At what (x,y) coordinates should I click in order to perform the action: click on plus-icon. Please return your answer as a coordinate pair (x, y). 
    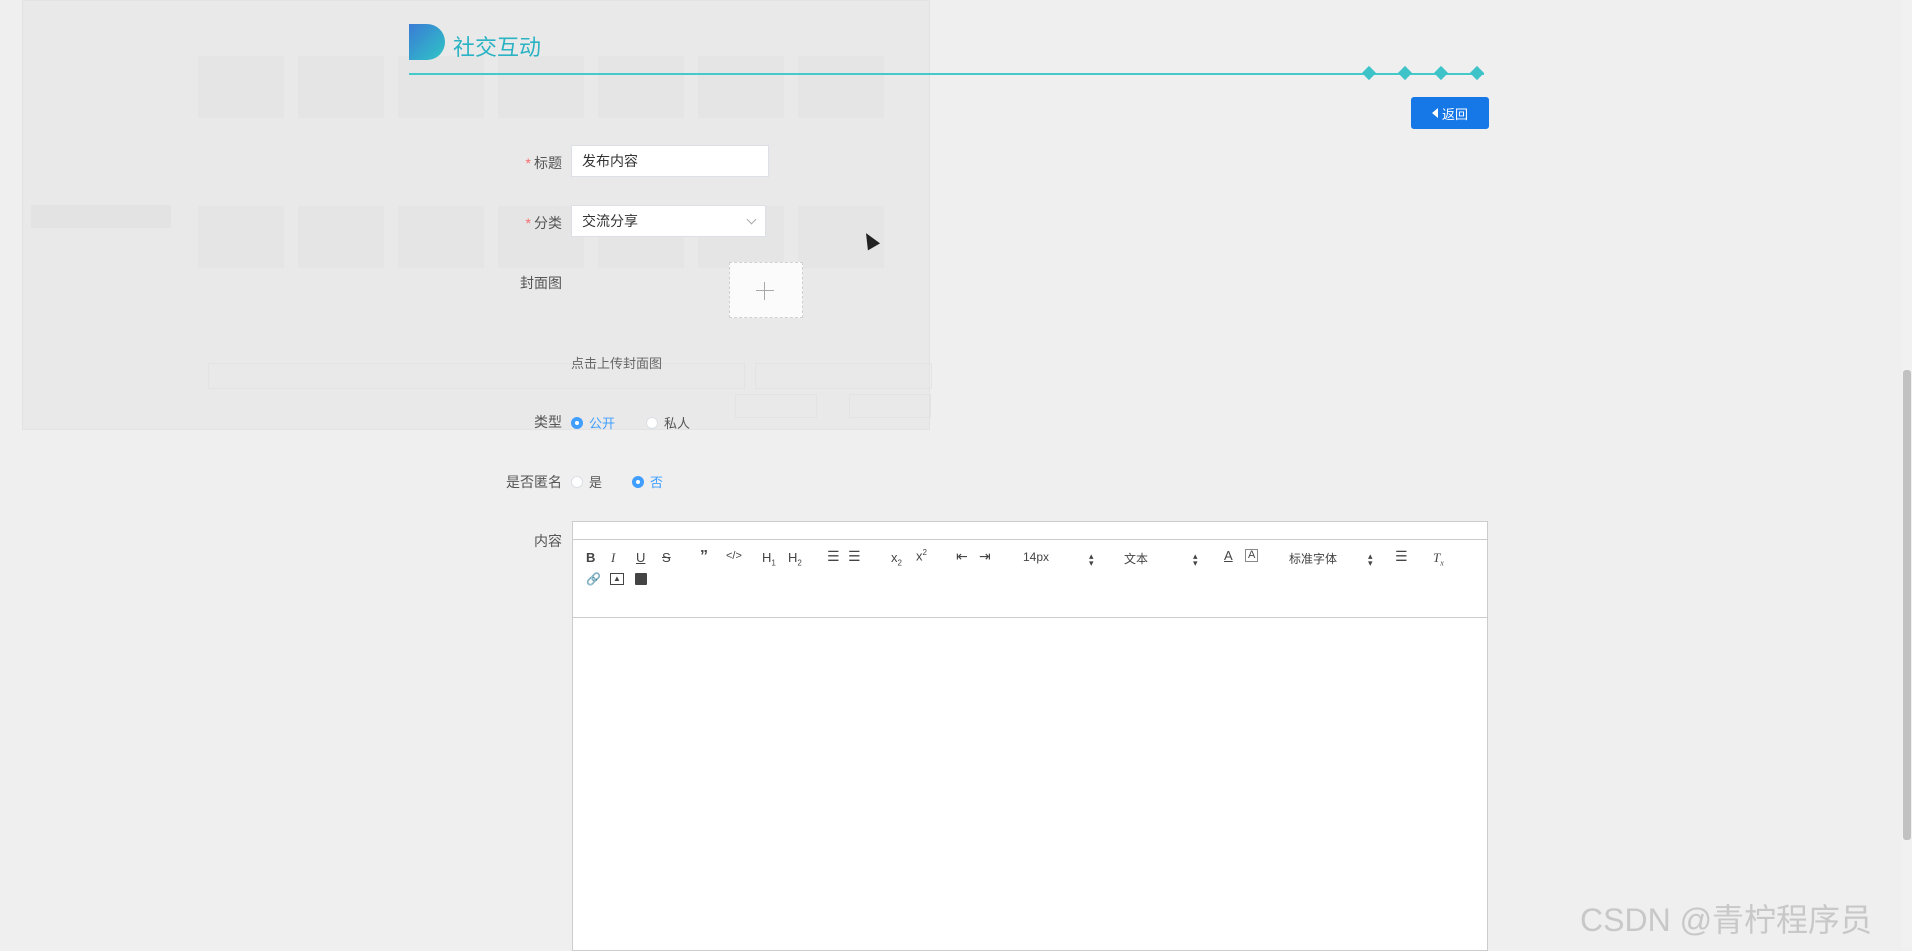
    Looking at the image, I should click on (765, 291).